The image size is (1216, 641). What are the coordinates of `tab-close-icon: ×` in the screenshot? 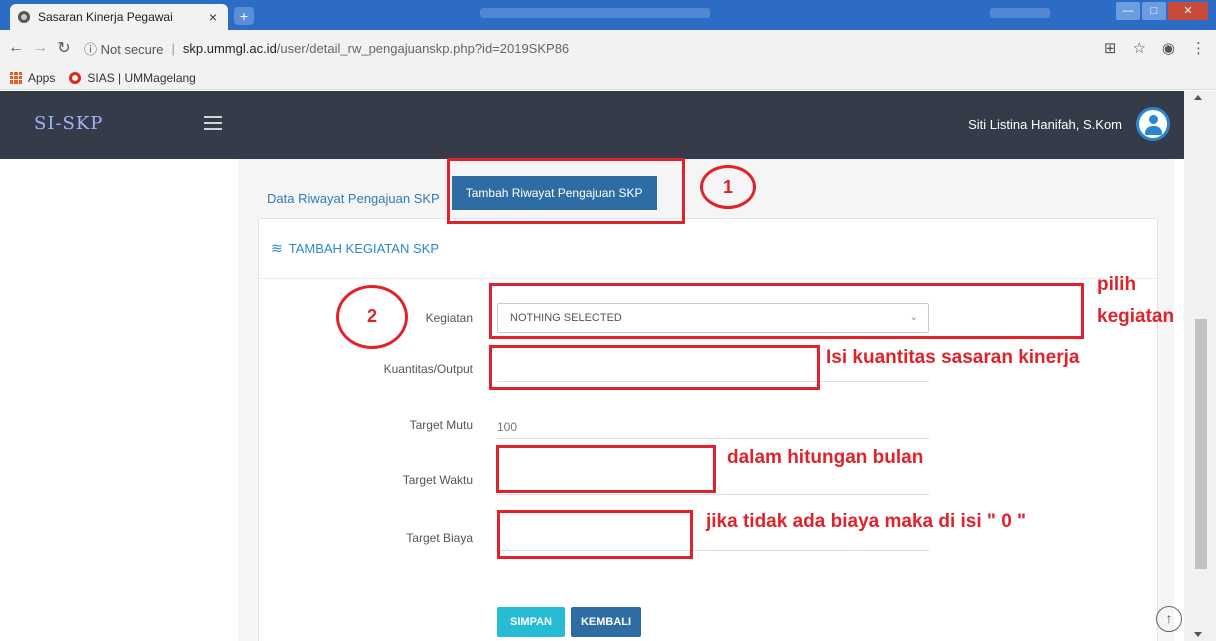 It's located at (213, 17).